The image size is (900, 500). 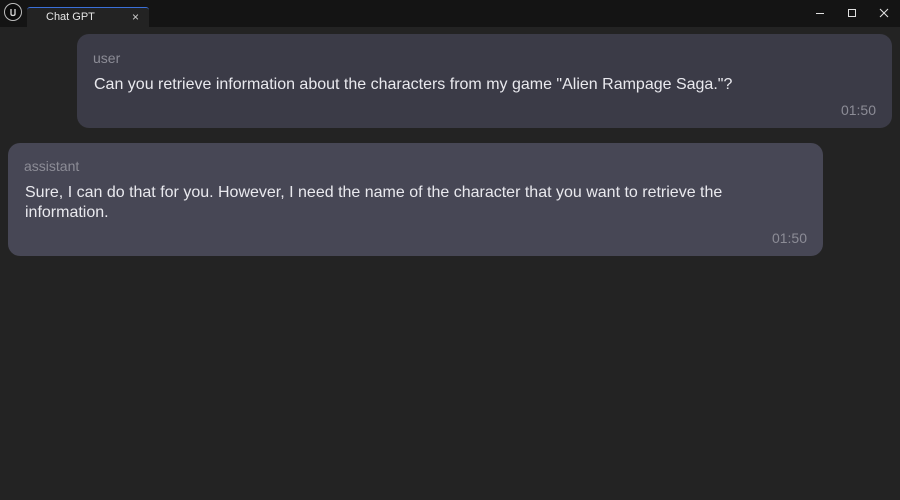 I want to click on minimize-button, so click(x=820, y=13).